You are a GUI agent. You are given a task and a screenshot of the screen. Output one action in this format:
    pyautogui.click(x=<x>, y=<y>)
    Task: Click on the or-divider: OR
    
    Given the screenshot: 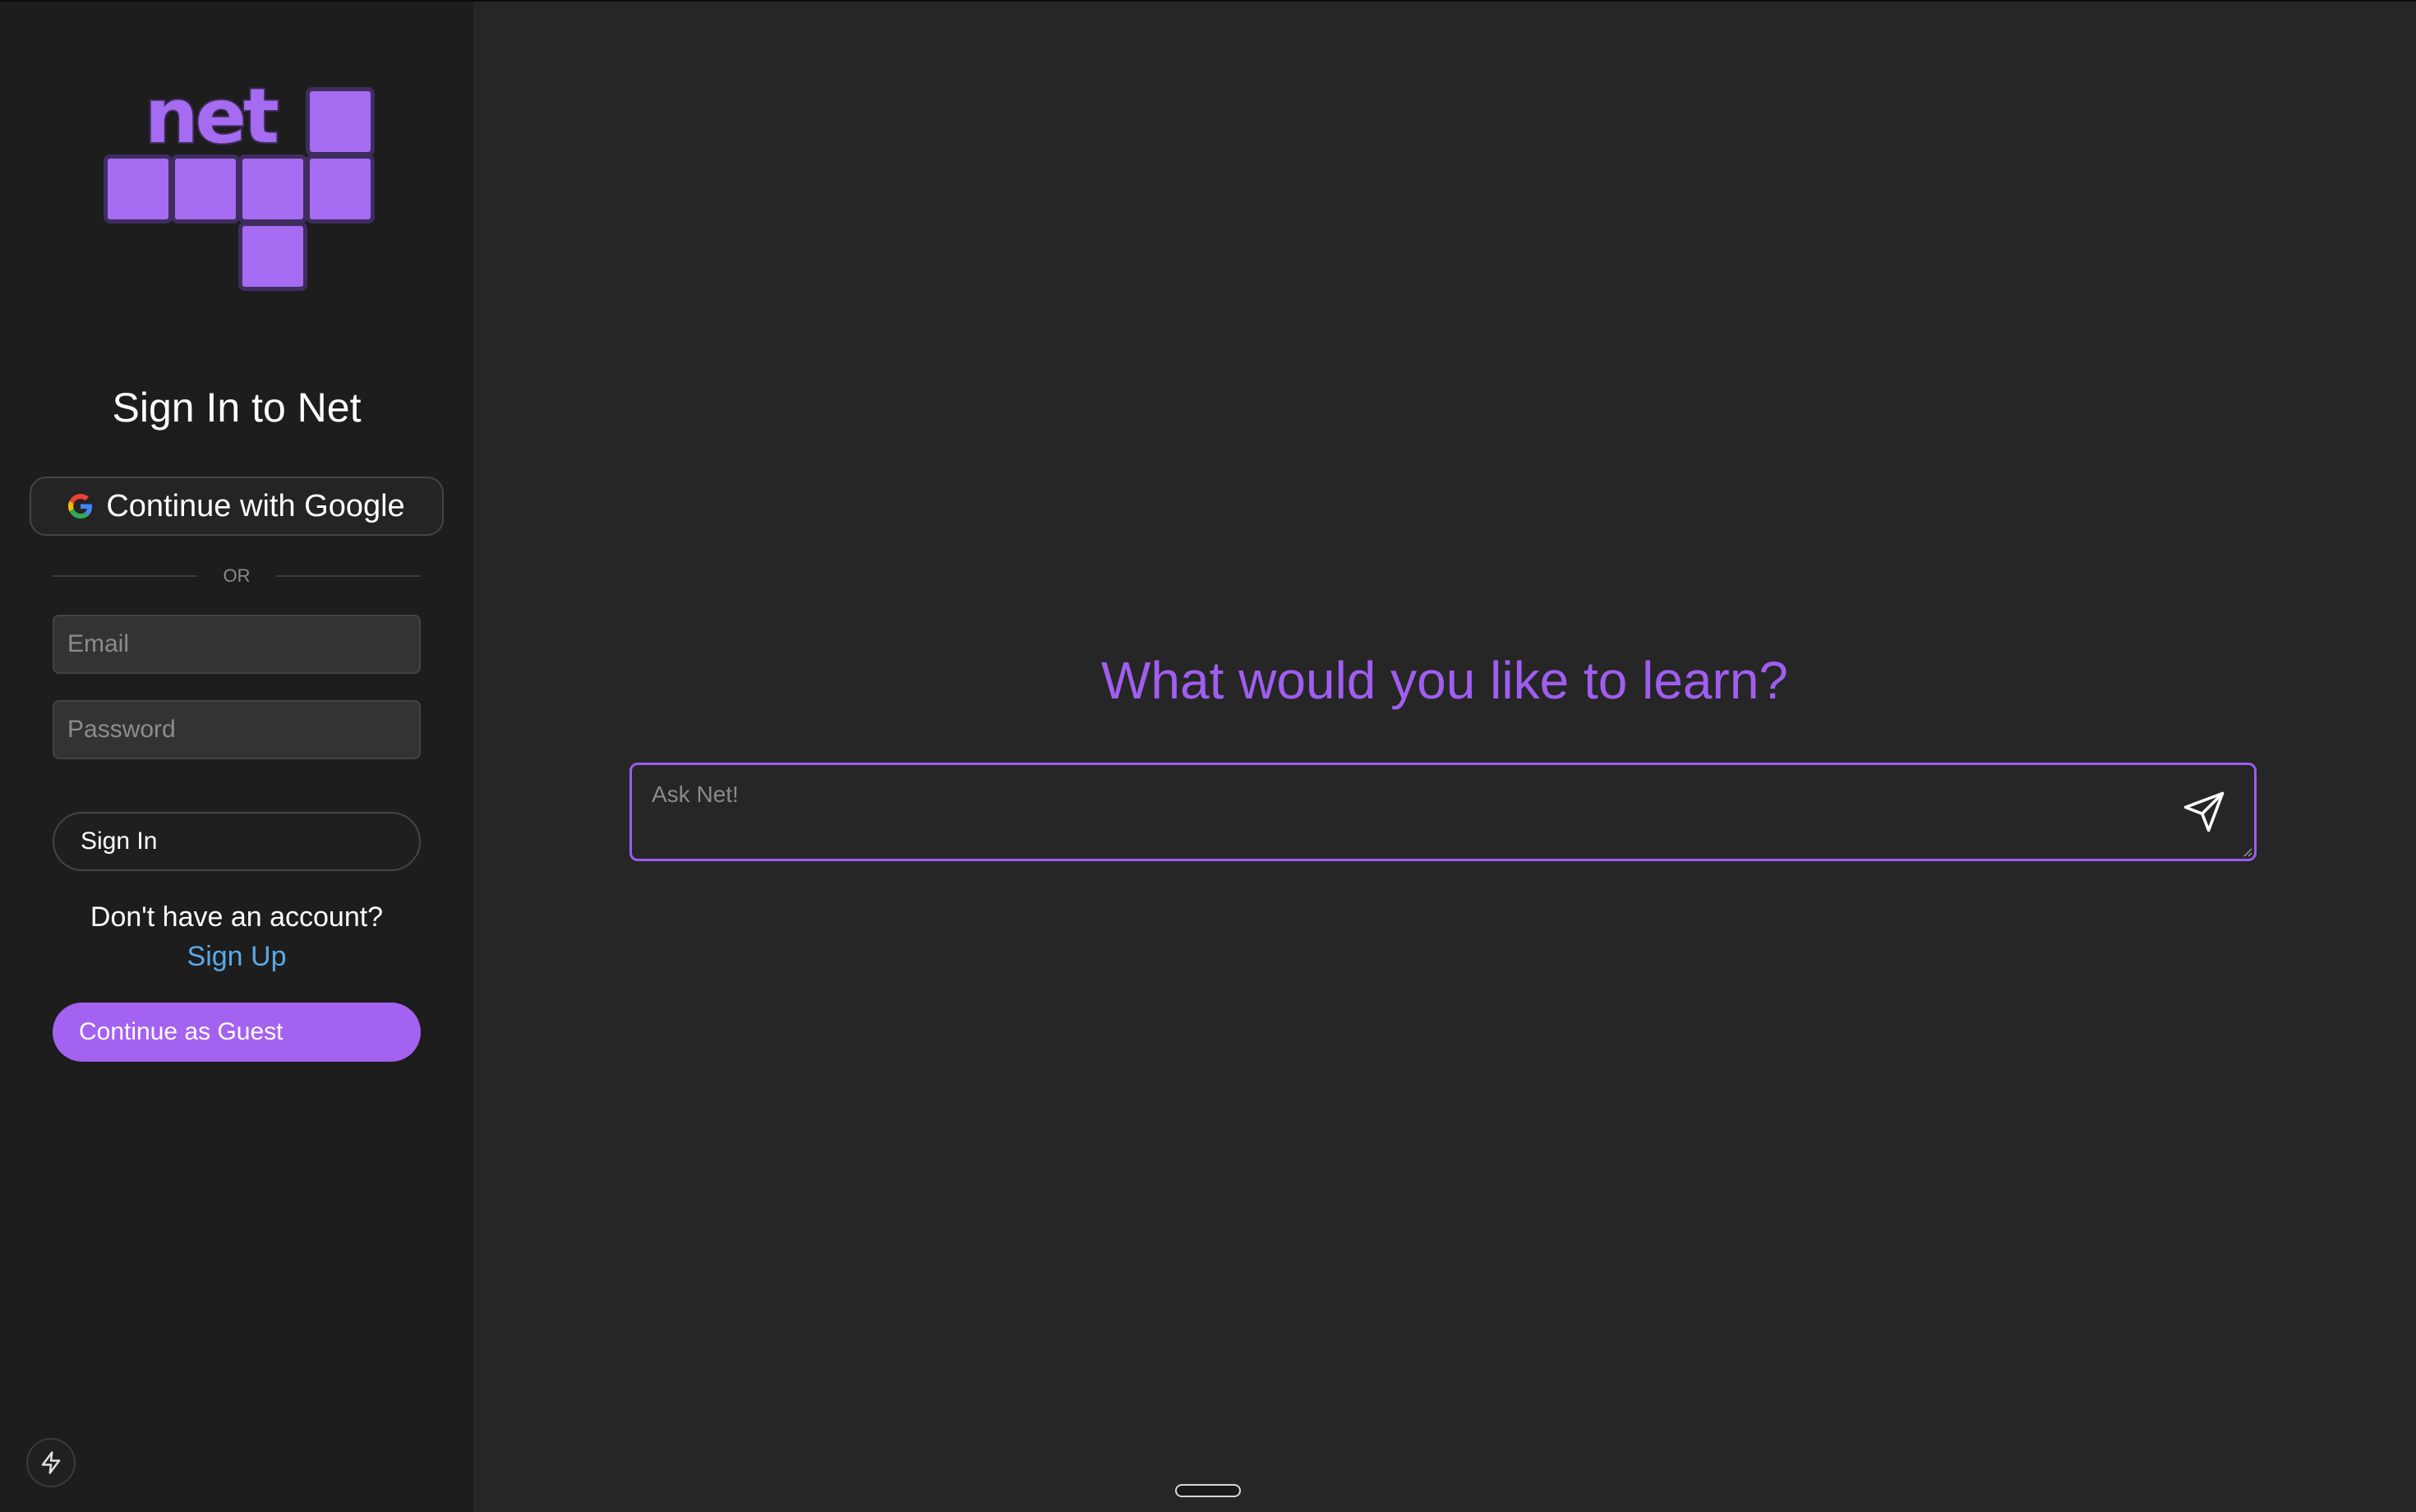 What is the action you would take?
    pyautogui.click(x=237, y=576)
    